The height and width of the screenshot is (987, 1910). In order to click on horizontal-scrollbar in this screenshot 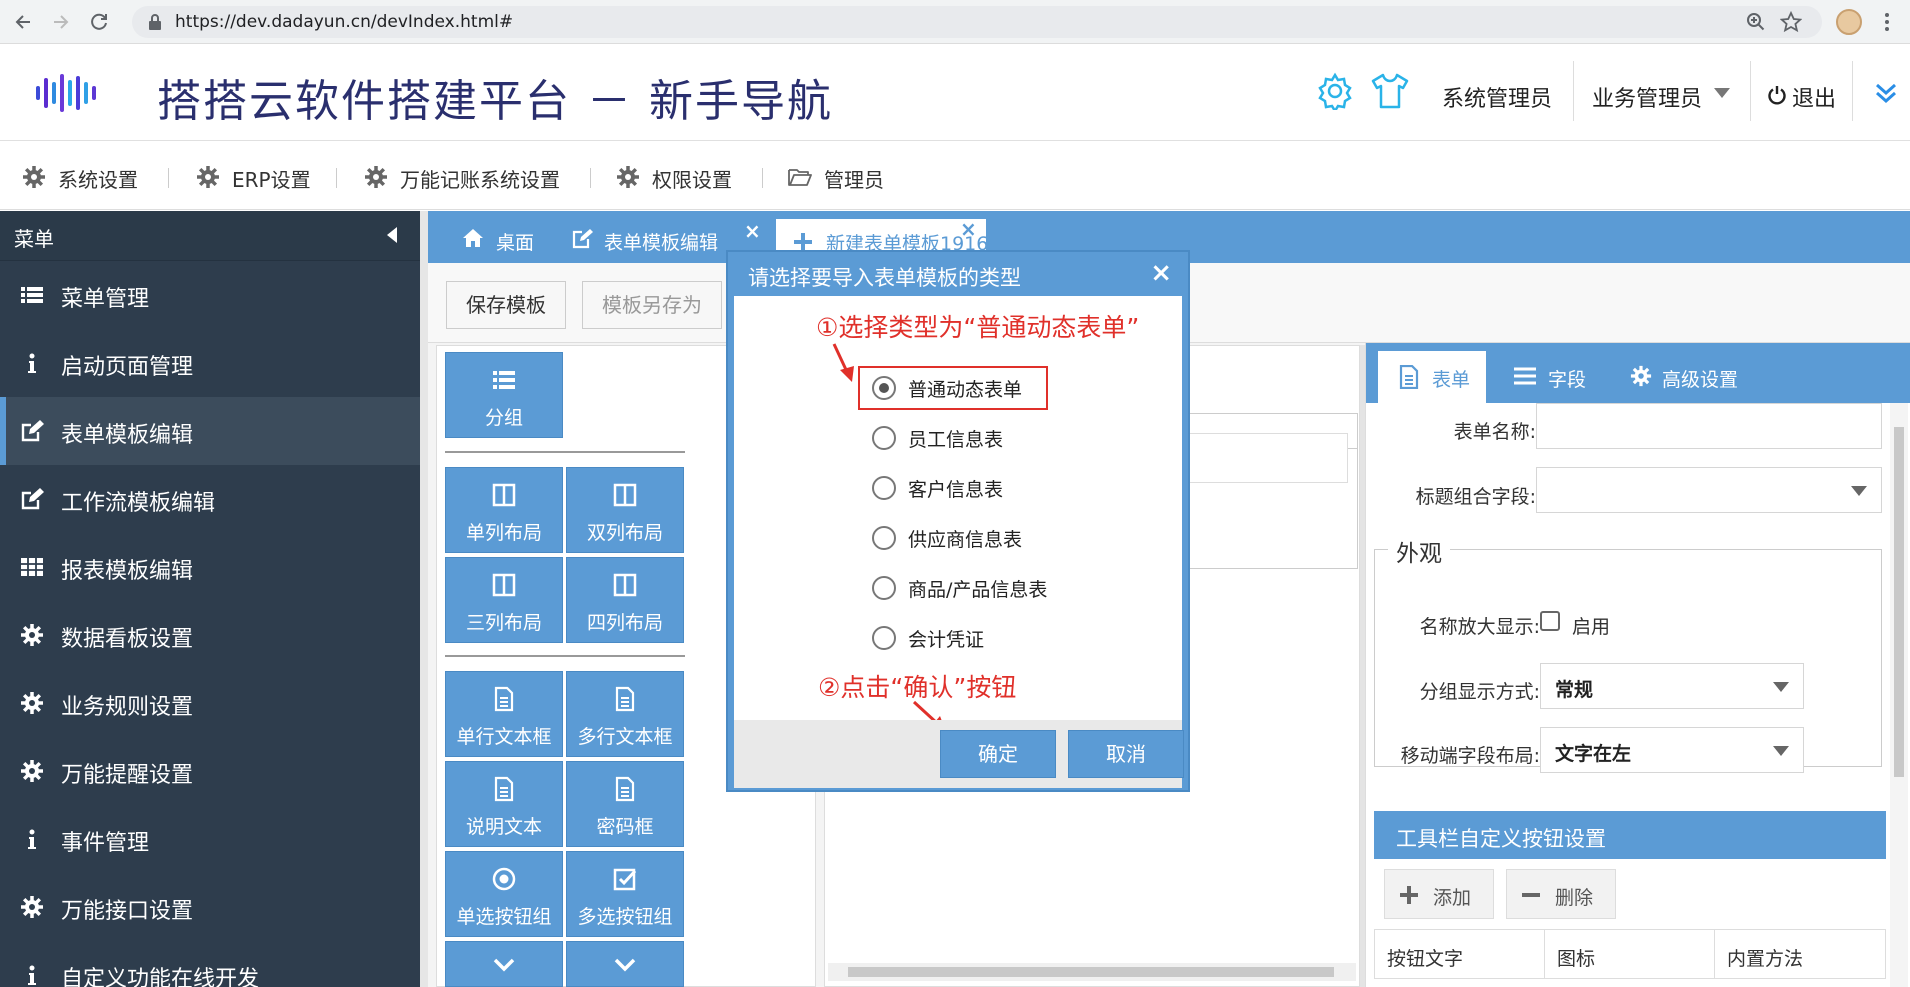, I will do `click(1092, 972)`.